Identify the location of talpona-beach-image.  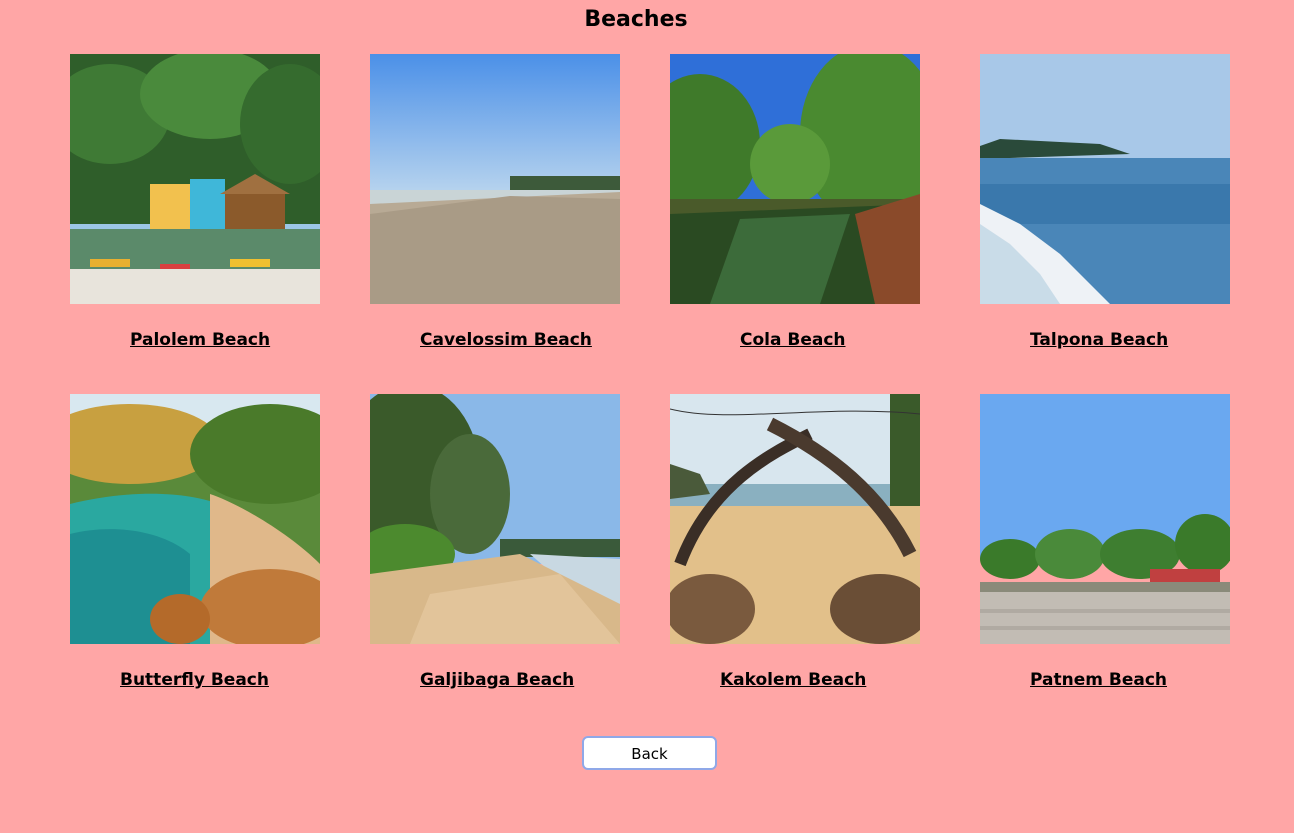
(1105, 179).